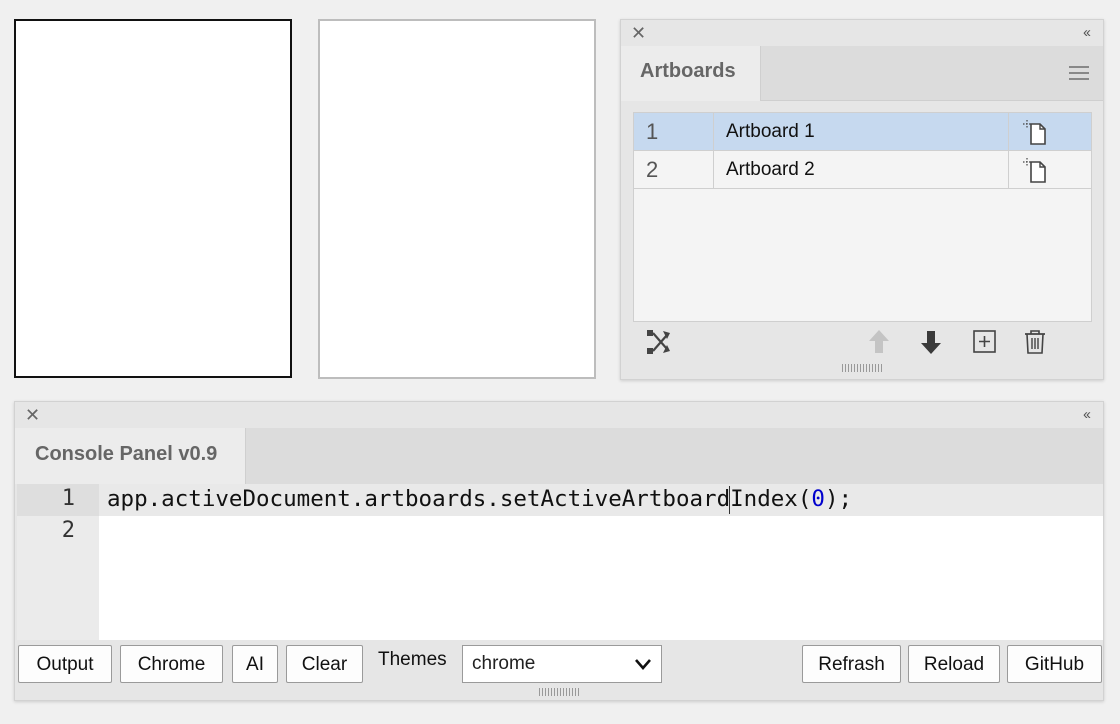 This screenshot has width=1120, height=724. Describe the element at coordinates (65, 664) in the screenshot. I see `output-button: Output` at that location.